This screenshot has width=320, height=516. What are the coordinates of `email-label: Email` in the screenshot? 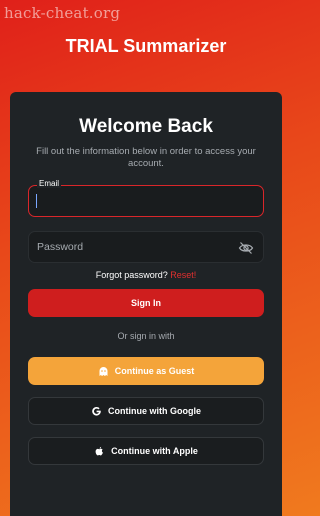 It's located at (49, 183).